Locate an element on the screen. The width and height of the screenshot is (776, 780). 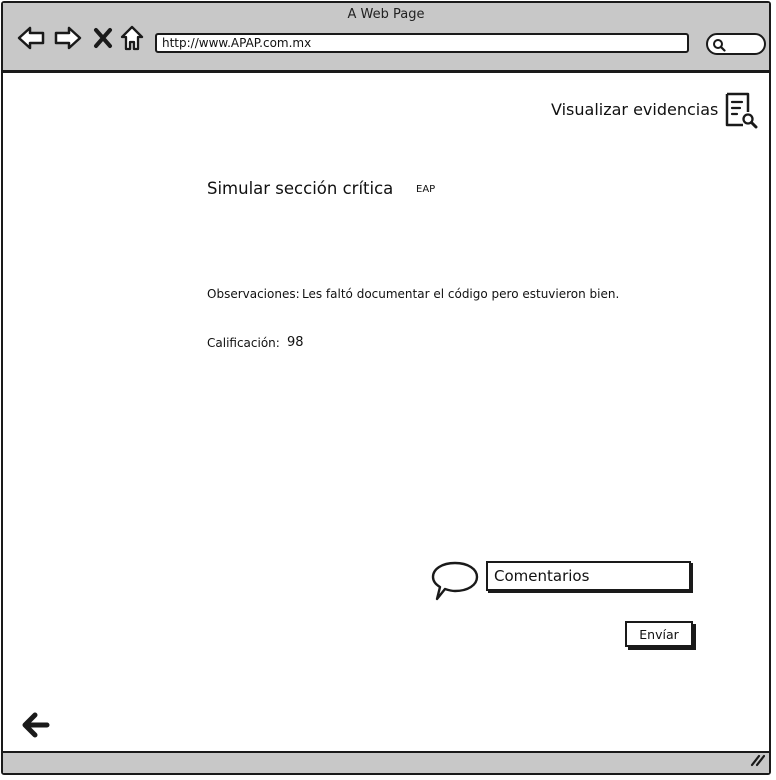
section-tag: EAP is located at coordinates (426, 189).